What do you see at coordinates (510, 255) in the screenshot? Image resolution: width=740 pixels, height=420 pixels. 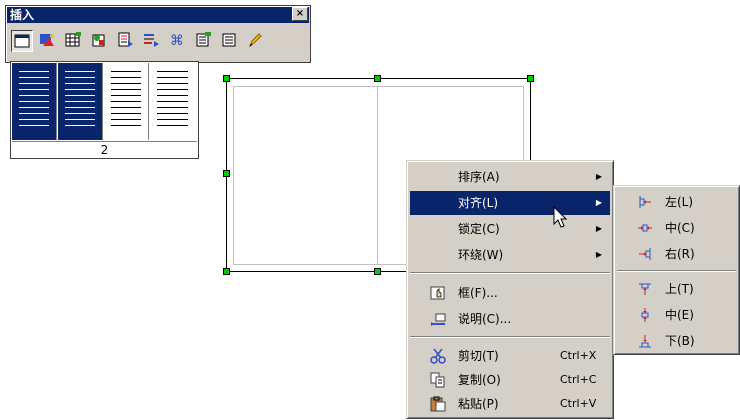 I see `menu-item-wrap: 环绕(W) ▶` at bounding box center [510, 255].